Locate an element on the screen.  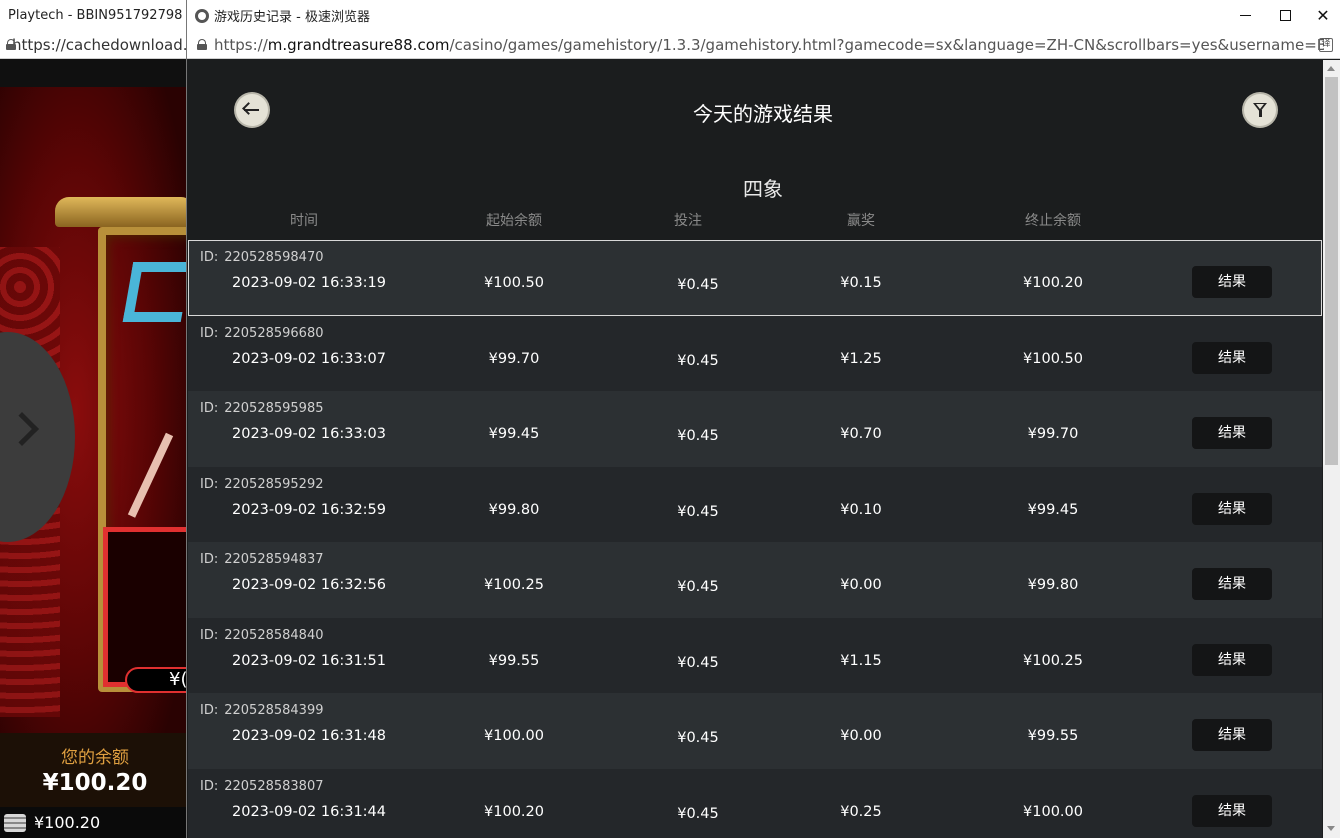
lock-icon is located at coordinates (202, 44).